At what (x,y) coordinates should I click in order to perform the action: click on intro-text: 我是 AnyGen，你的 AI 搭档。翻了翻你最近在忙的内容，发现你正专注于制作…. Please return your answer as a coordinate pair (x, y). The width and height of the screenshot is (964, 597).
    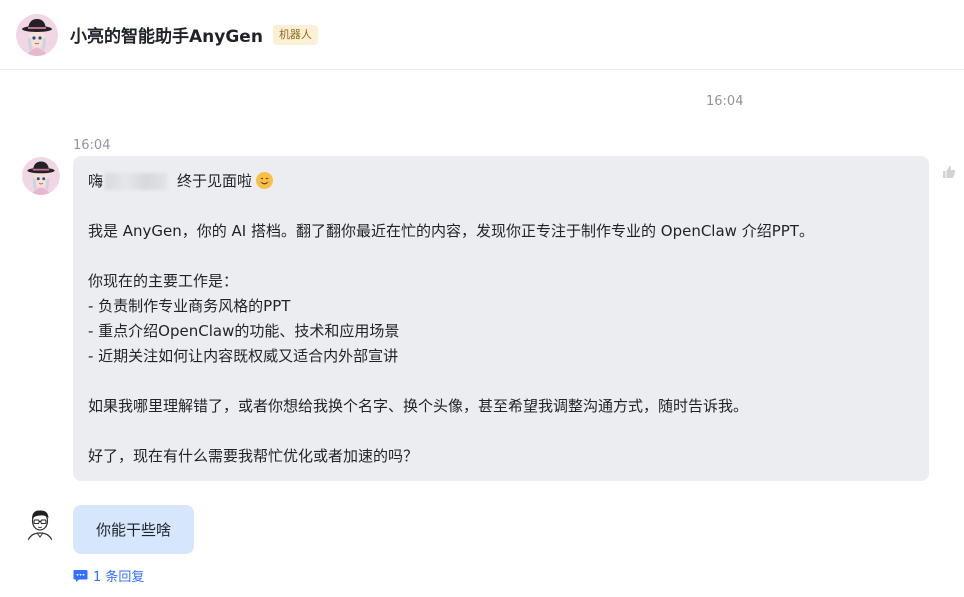
    Looking at the image, I should click on (451, 231).